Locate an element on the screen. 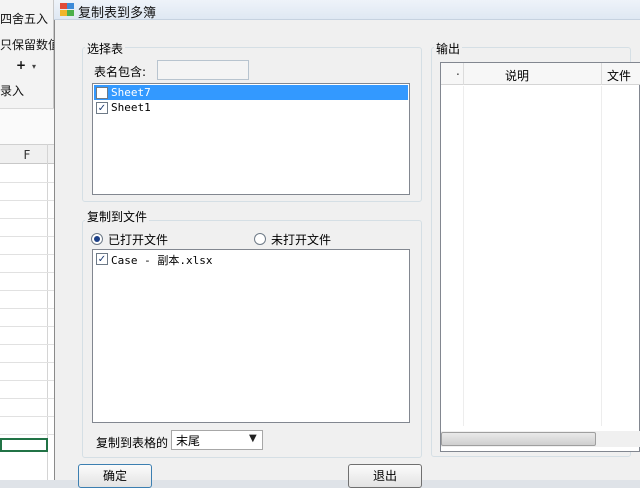  excel-background: 四舍五入 只保留数值 + ▾ 录入 F is located at coordinates (27, 240).